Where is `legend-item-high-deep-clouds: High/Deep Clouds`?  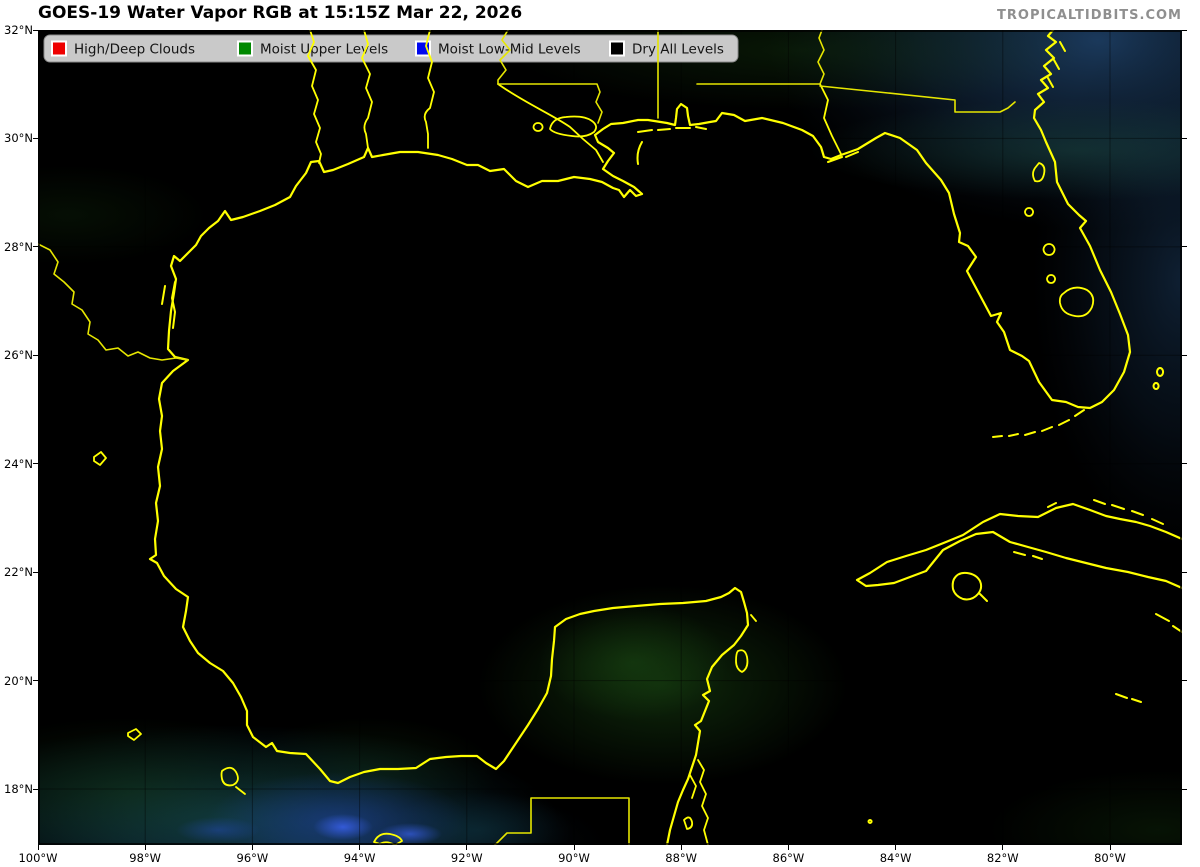 legend-item-high-deep-clouds: High/Deep Clouds is located at coordinates (123, 49).